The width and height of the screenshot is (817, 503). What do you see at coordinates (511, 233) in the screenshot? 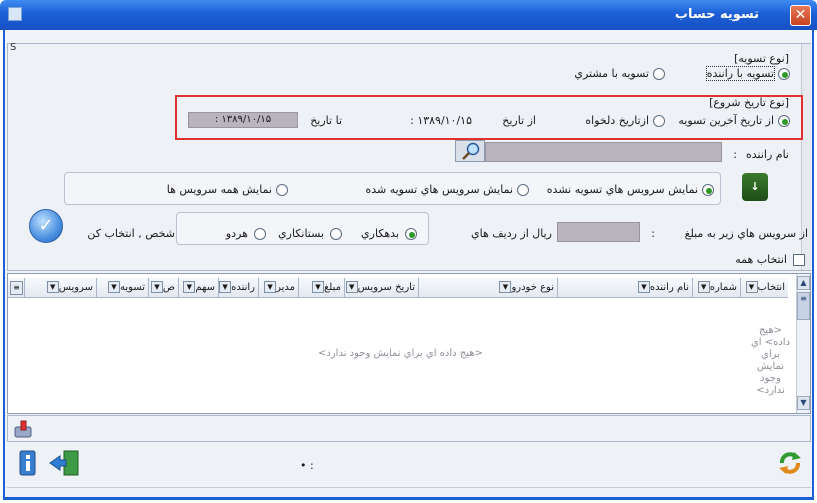
I see `amount-filter-suffix: ريال از رديف هاي` at bounding box center [511, 233].